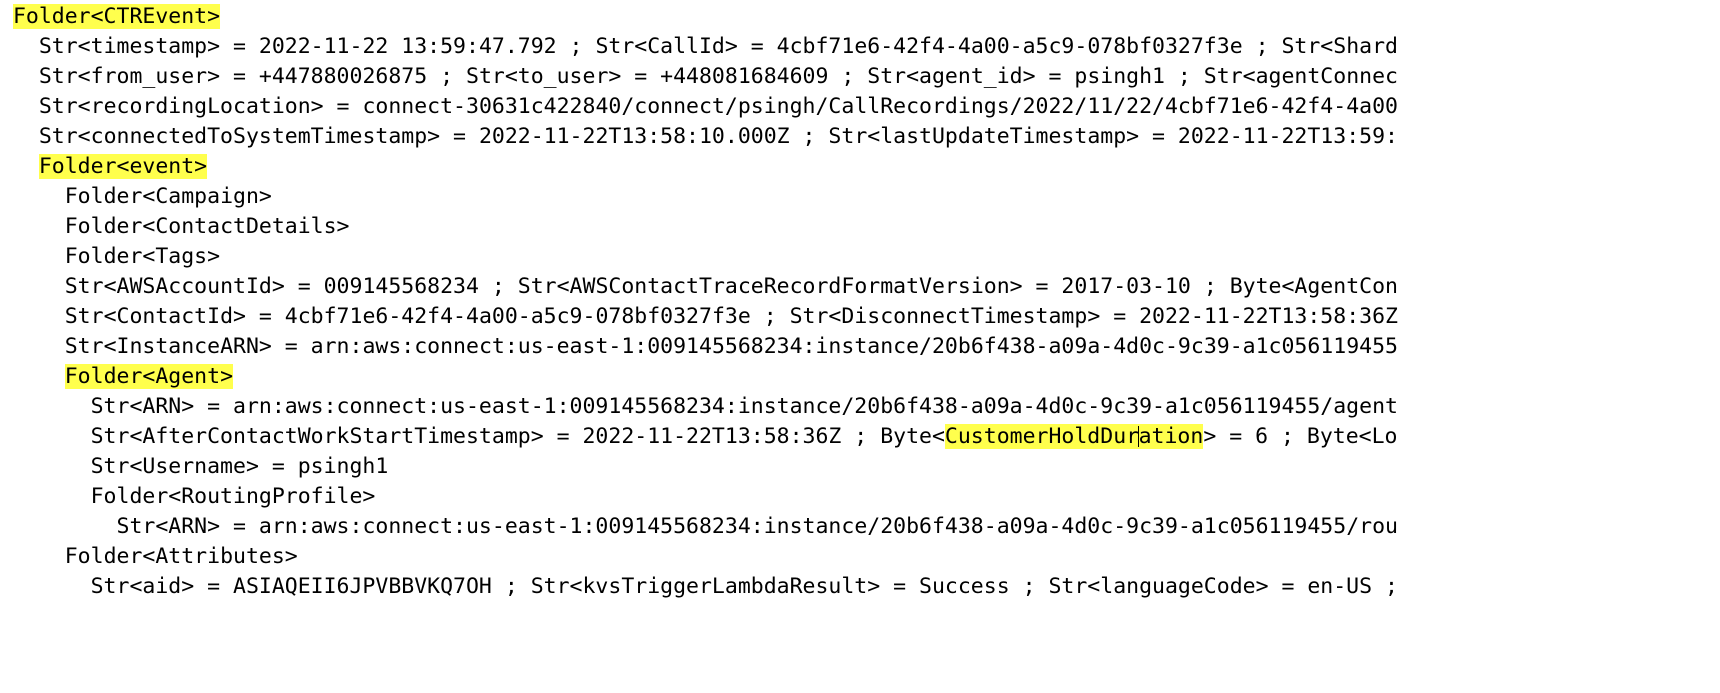  What do you see at coordinates (860, 497) in the screenshot?
I see `tree-line: Folder<RoutingProfile>` at bounding box center [860, 497].